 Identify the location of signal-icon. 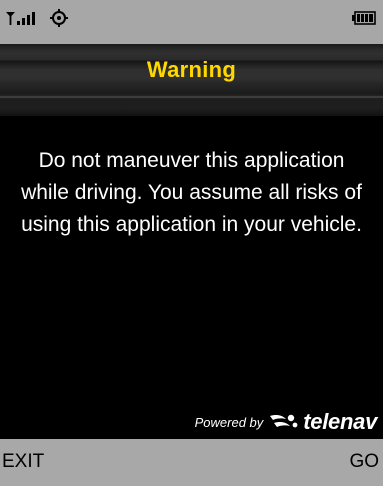
(20, 18).